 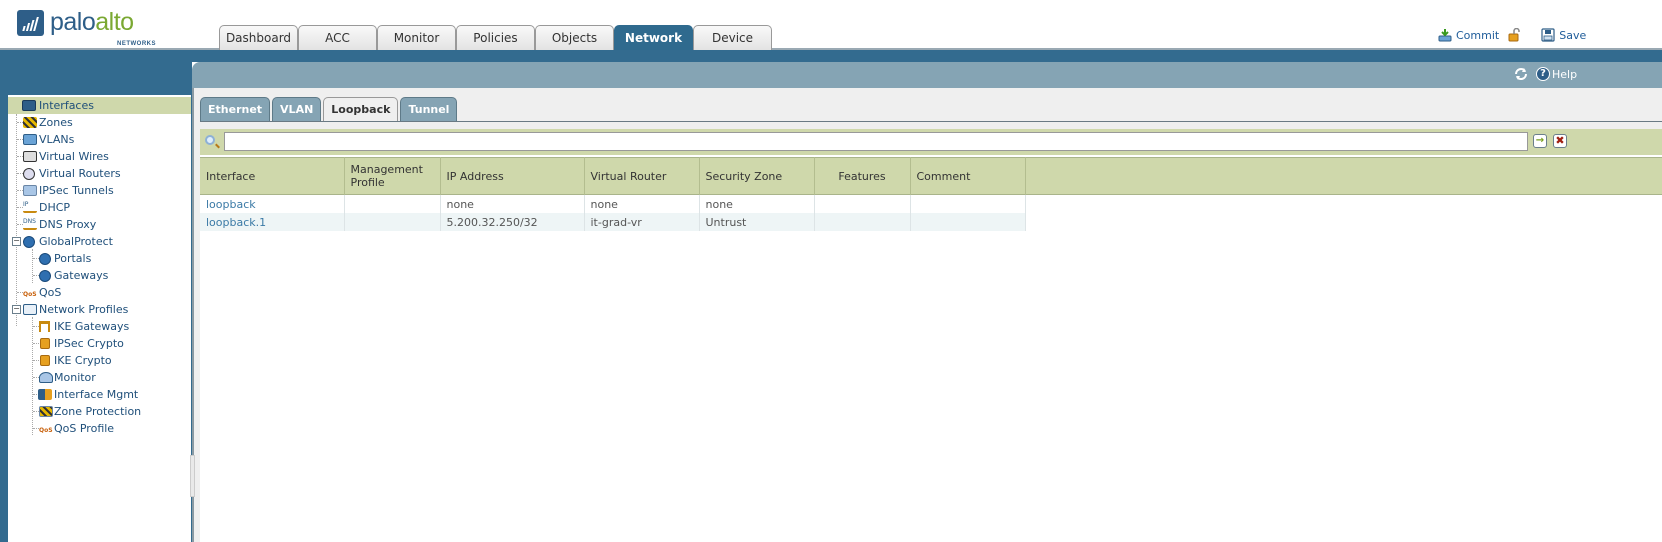 I want to click on top-actions: Commit Save, so click(x=1516, y=34).